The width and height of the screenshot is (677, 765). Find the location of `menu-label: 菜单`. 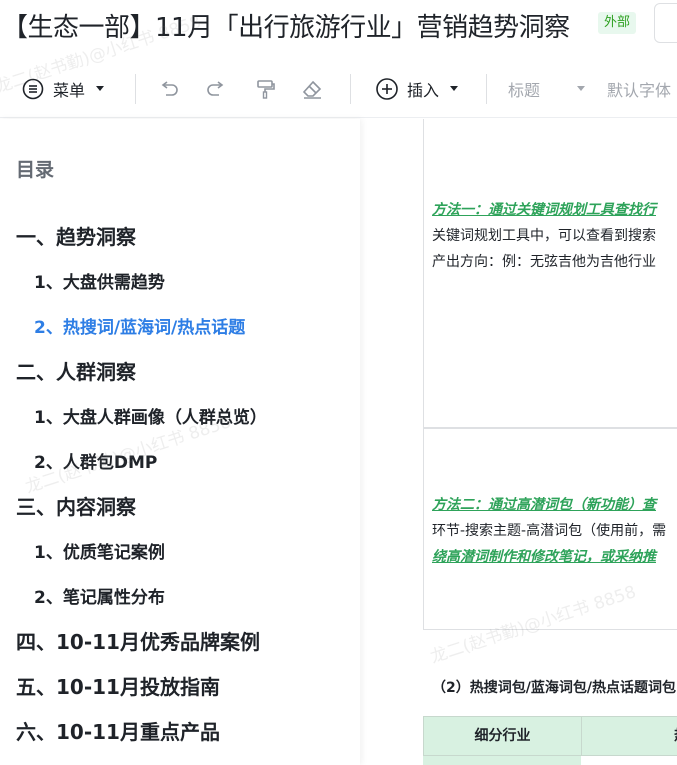

menu-label: 菜单 is located at coordinates (69, 90).